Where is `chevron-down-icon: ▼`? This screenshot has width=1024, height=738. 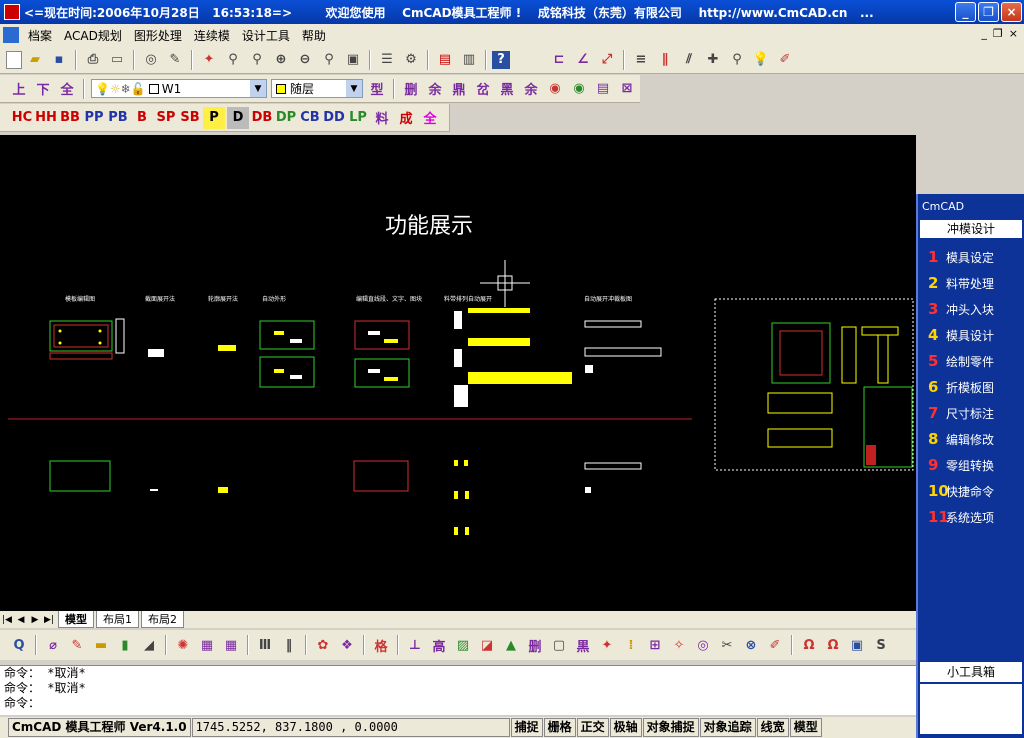 chevron-down-icon: ▼ is located at coordinates (354, 88).